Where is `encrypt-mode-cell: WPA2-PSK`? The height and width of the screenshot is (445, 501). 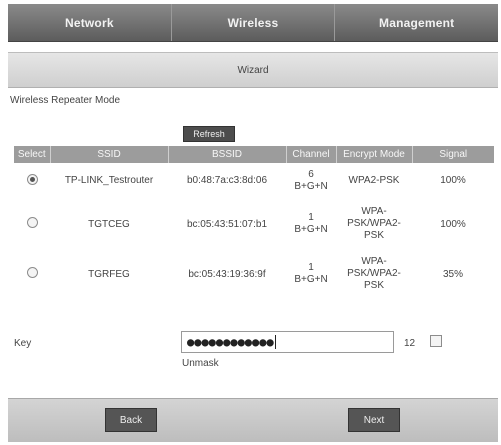
encrypt-mode-cell: WPA2-PSK is located at coordinates (374, 180).